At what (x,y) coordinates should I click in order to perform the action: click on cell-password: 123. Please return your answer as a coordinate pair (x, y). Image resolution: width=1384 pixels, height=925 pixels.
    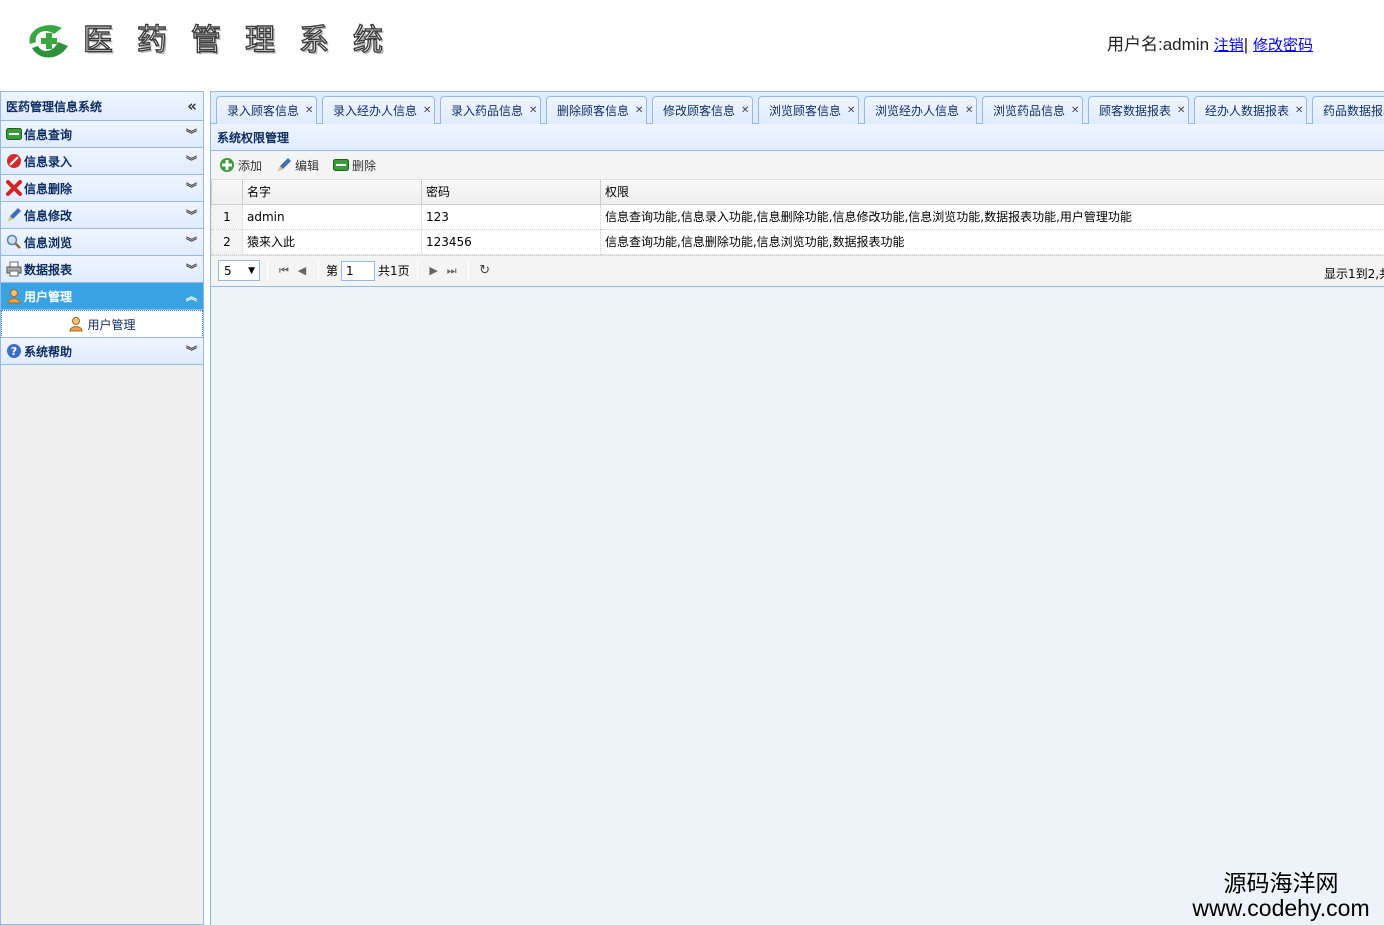
    Looking at the image, I should click on (511, 216).